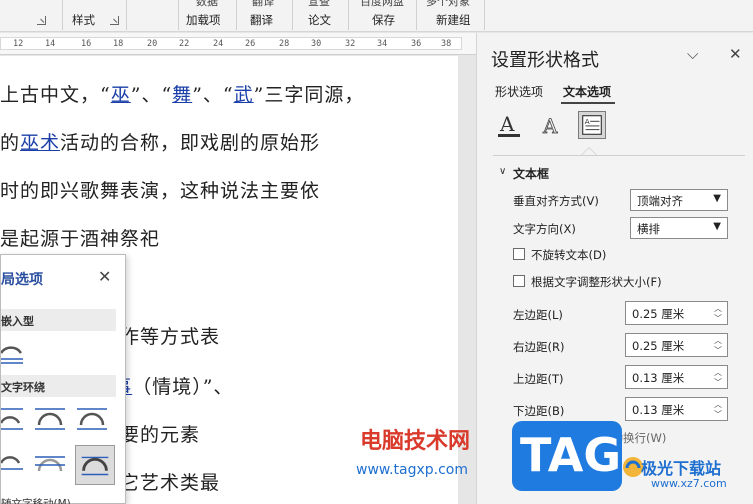  What do you see at coordinates (571, 455) in the screenshot?
I see `tag-logo-text: TAG` at bounding box center [571, 455].